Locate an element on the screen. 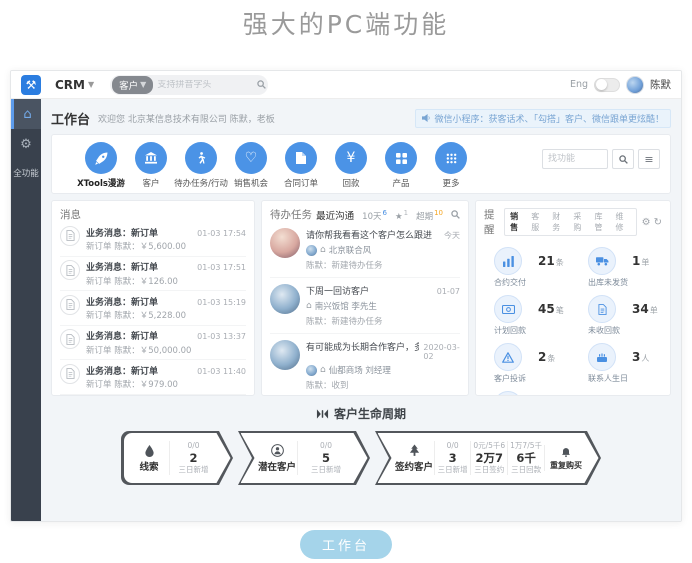 The image size is (692, 563). lang-toggle is located at coordinates (607, 84).